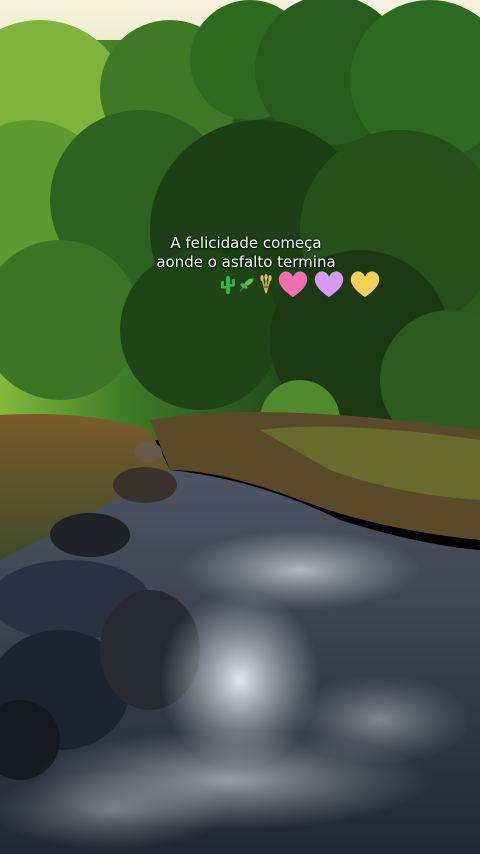 This screenshot has height=854, width=480. What do you see at coordinates (247, 284) in the screenshot?
I see `herb-icon` at bounding box center [247, 284].